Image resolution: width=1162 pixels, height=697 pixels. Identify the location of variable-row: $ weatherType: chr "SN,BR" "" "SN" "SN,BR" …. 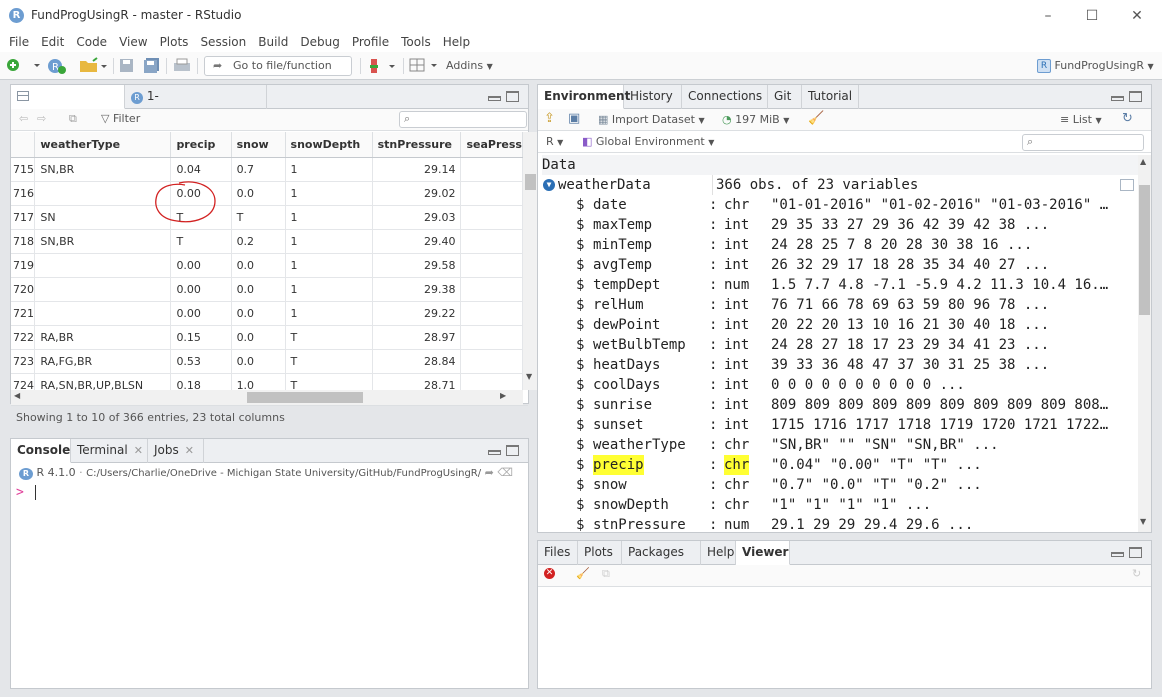
(836, 445).